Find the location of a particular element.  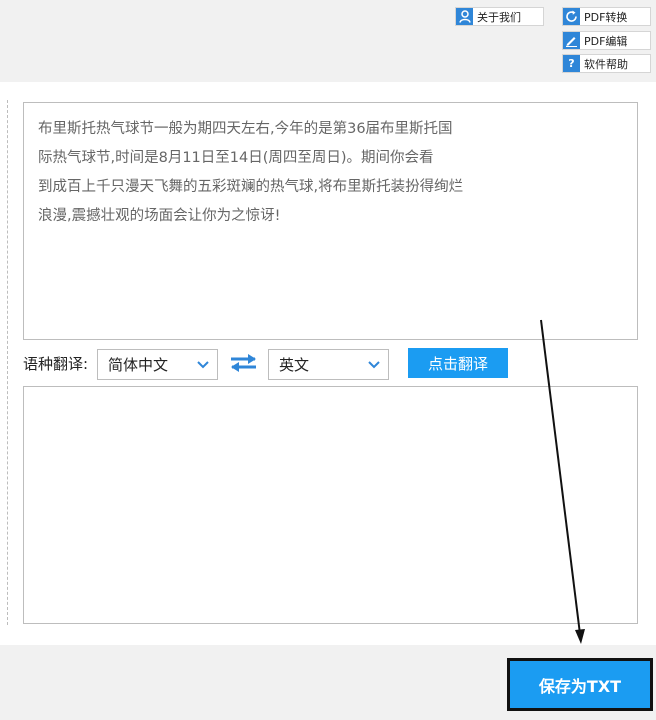

source-line: 到成百上千只漫天飞舞的五彩斑斓的热气球,将布里斯托装扮得绚烂 is located at coordinates (251, 187).